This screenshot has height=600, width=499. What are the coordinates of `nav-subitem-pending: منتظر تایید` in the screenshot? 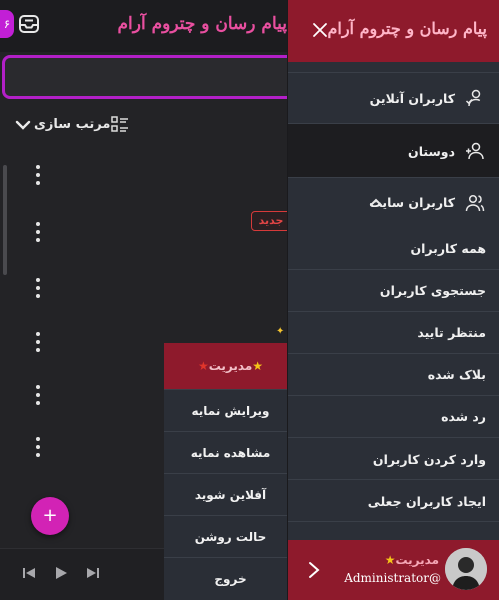 It's located at (393, 333).